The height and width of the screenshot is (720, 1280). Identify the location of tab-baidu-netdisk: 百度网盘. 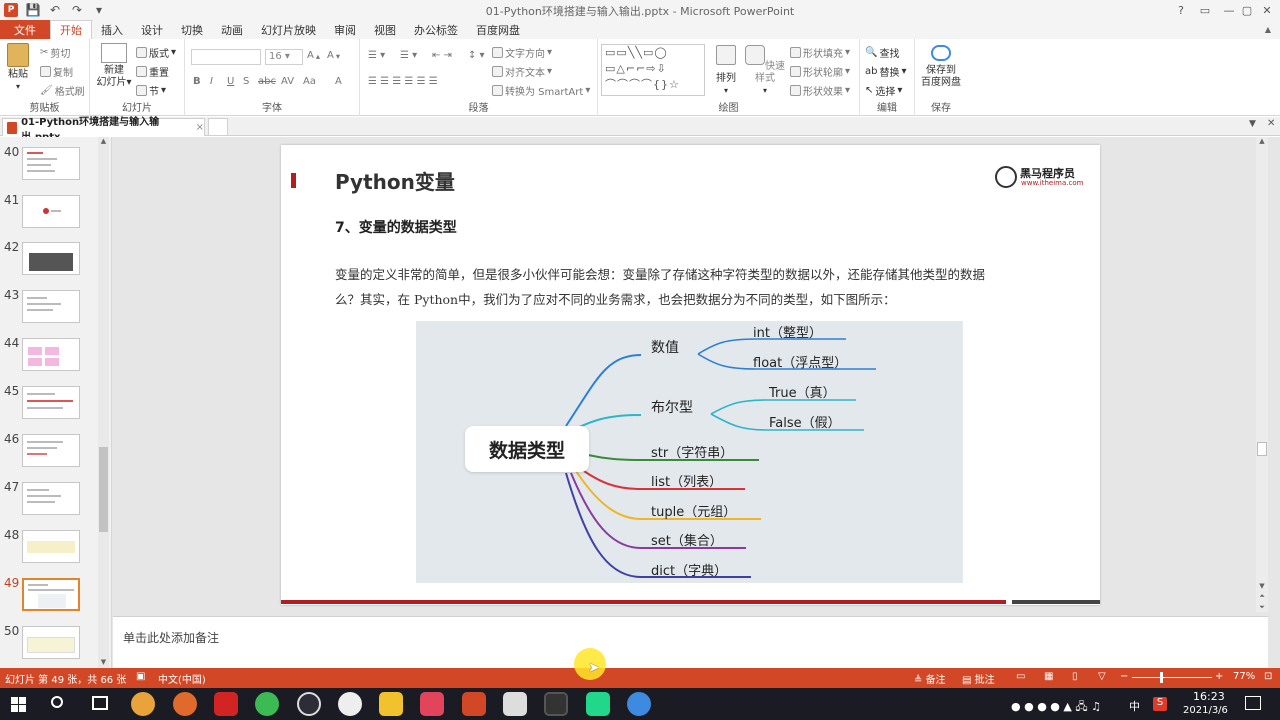
(498, 29).